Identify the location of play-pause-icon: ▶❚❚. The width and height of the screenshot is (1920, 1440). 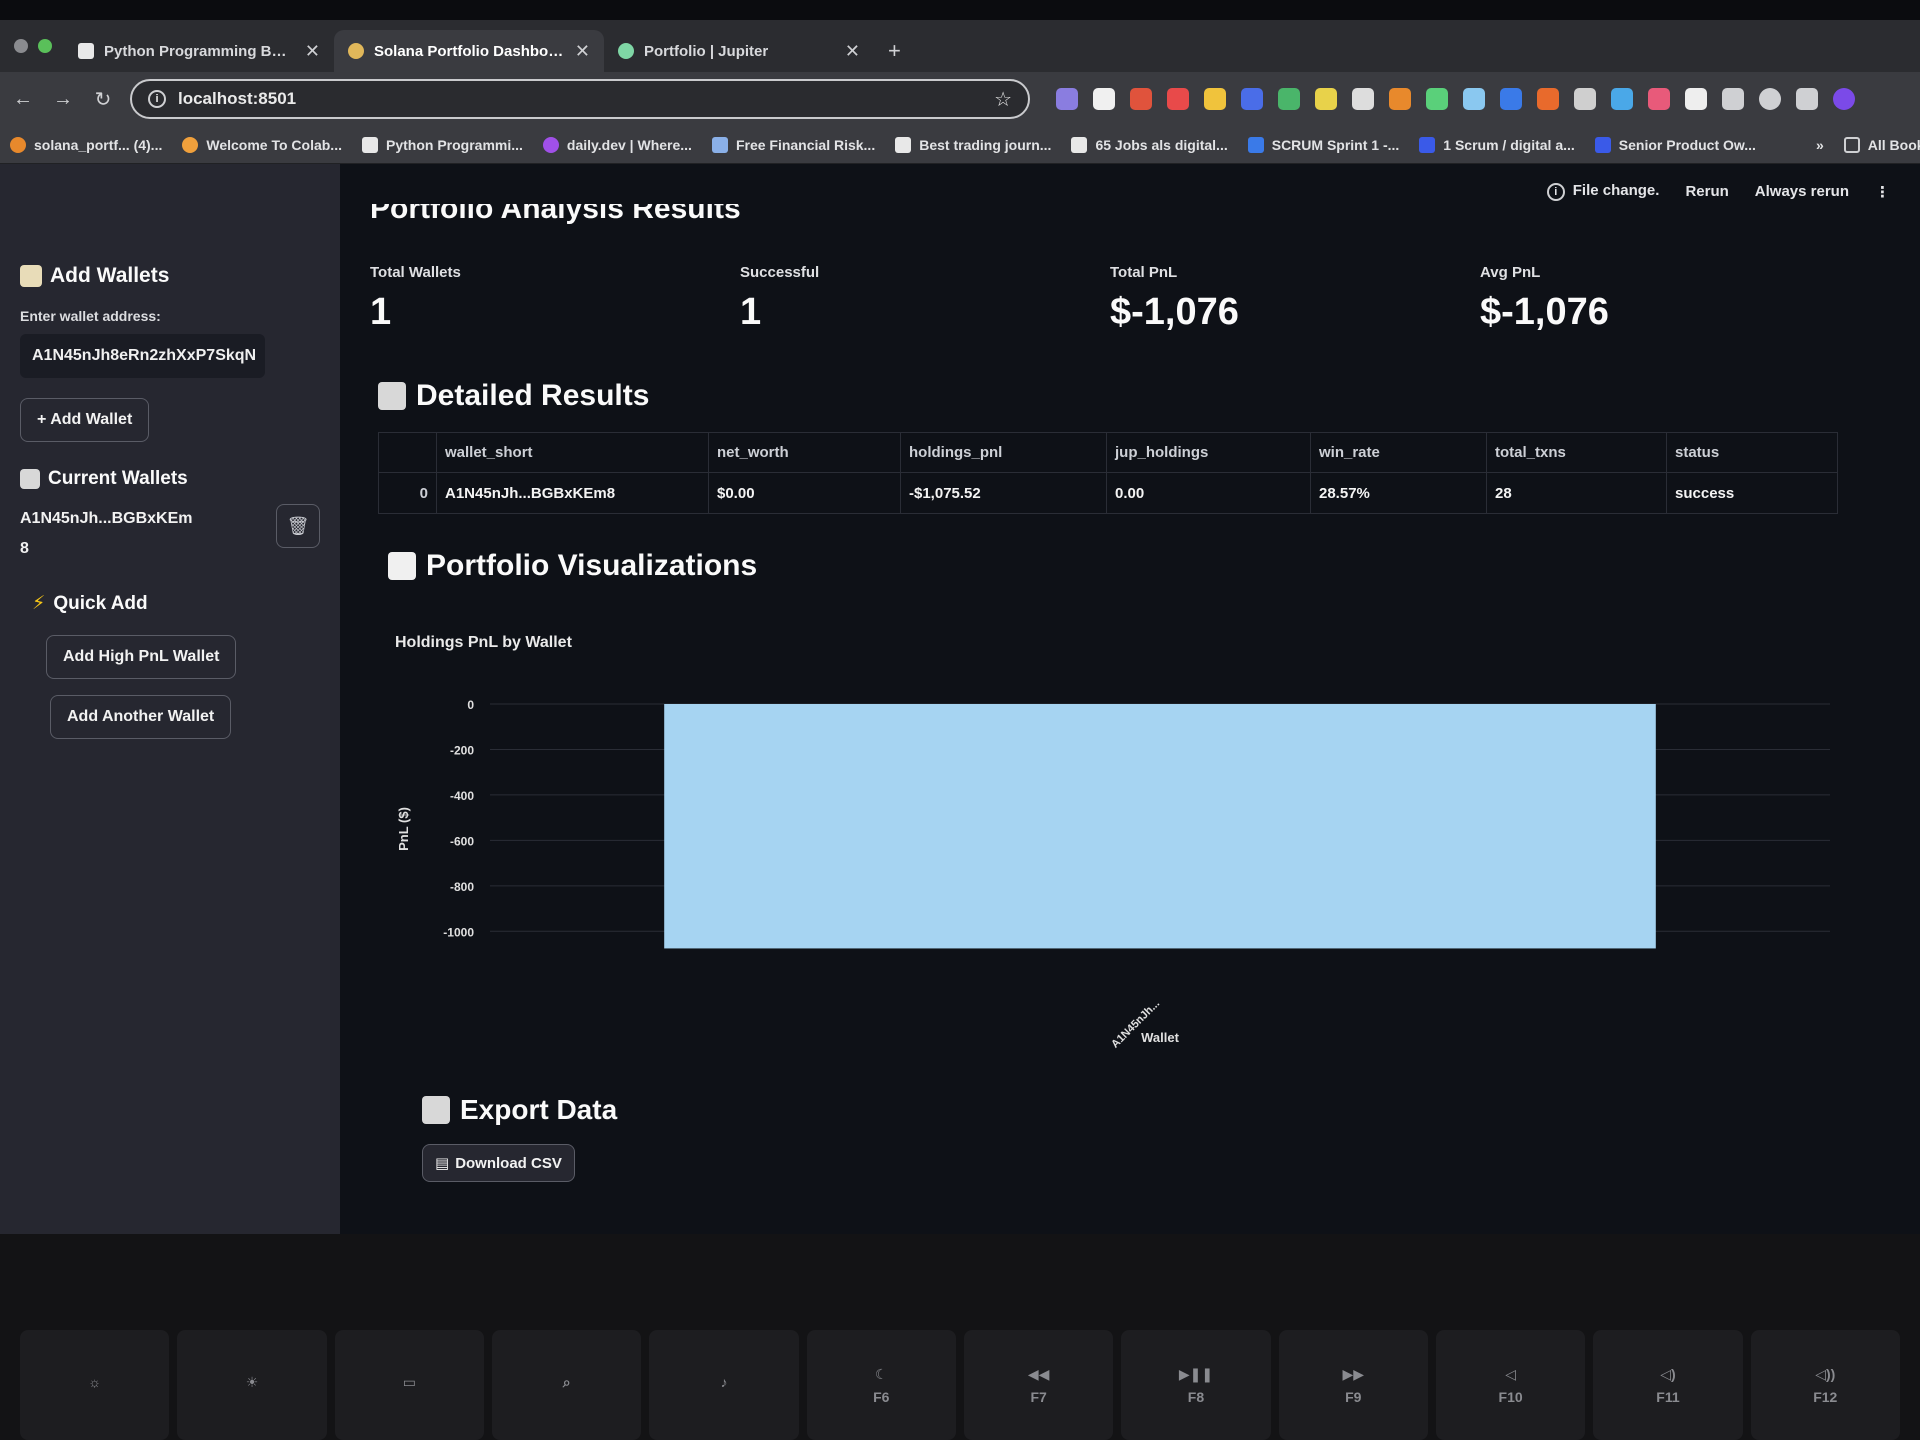
(1196, 1373).